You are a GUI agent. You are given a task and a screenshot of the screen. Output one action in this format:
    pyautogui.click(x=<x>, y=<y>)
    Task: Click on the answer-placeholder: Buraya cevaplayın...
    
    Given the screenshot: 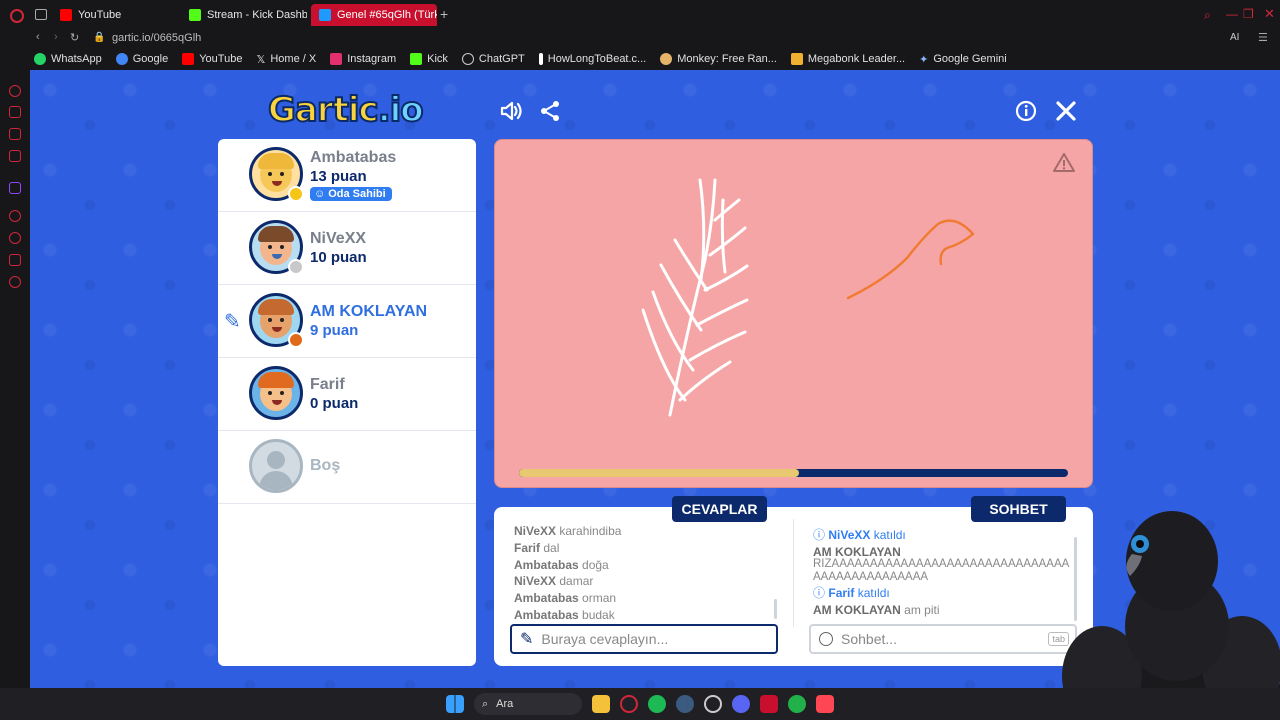 What is the action you would take?
    pyautogui.click(x=605, y=639)
    